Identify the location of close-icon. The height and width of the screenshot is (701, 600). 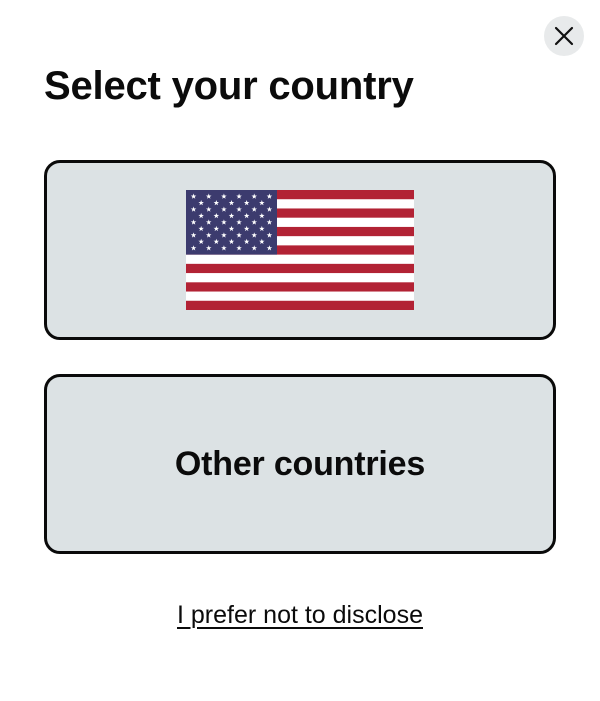
(564, 36).